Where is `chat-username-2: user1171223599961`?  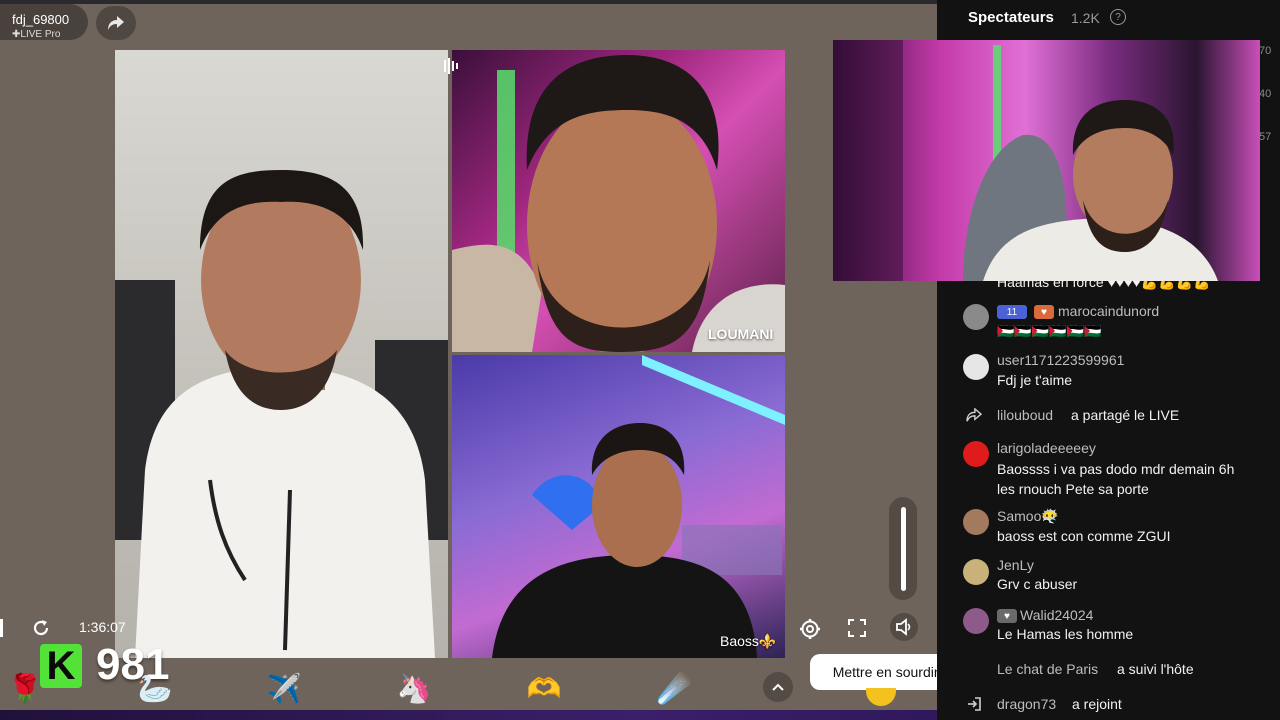
chat-username-2: user1171223599961 is located at coordinates (1060, 360).